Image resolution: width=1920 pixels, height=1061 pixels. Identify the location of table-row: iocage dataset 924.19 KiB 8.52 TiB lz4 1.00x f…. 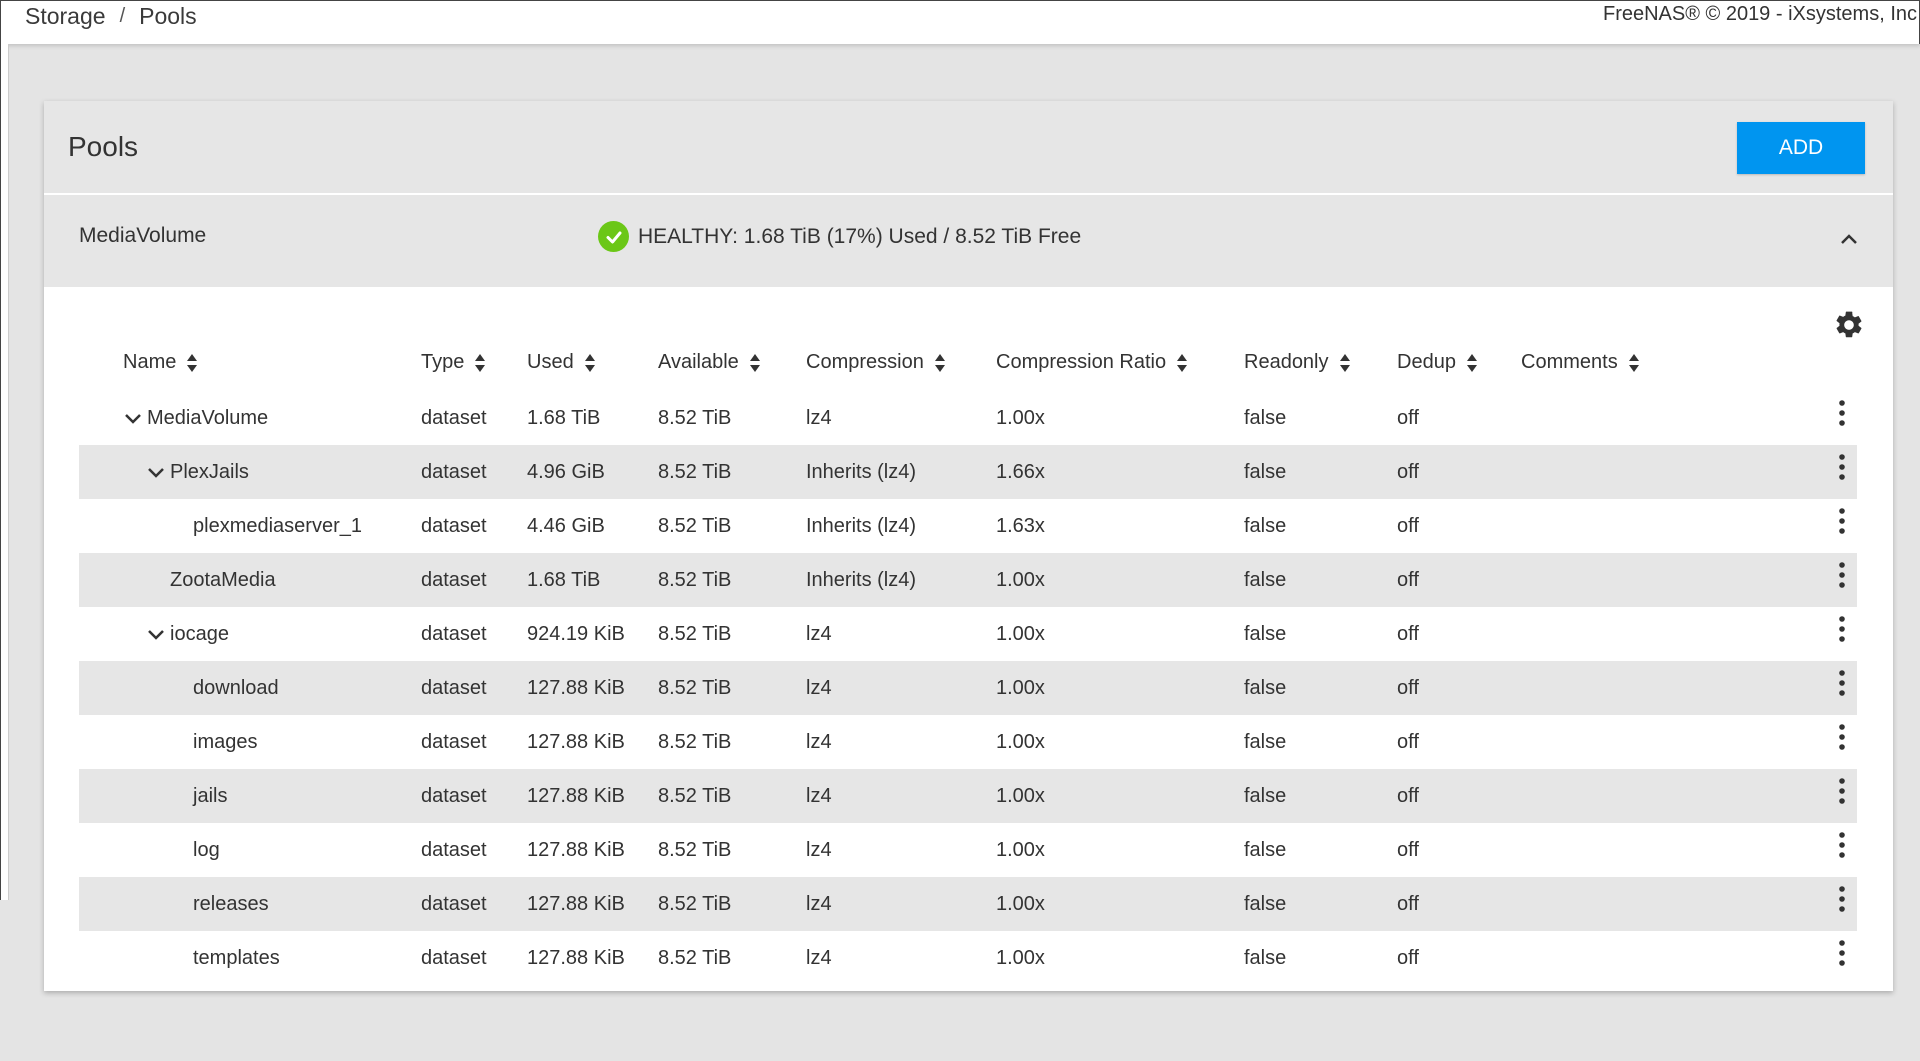
(968, 634).